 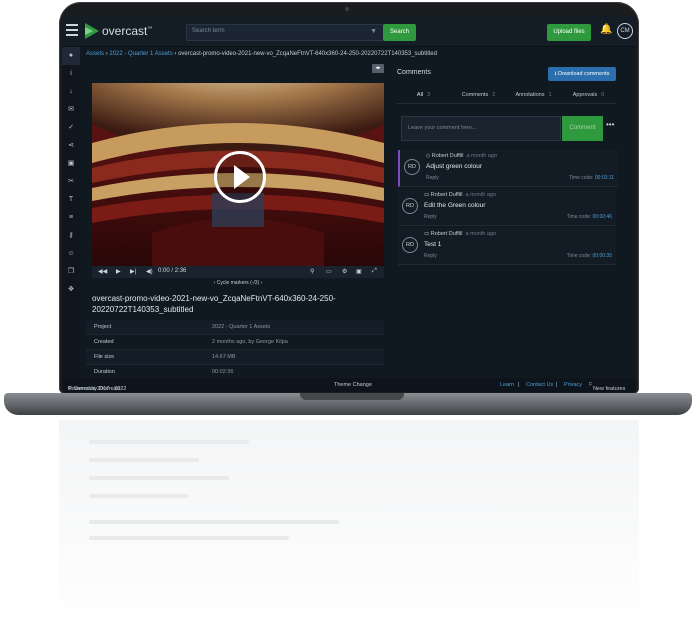 I want to click on video-controls: ◀◀ ▶ ▶| ◀) 0:00 / 2:36 ⚲ ▭ ⚙ ▣ ⤢, so click(x=238, y=272).